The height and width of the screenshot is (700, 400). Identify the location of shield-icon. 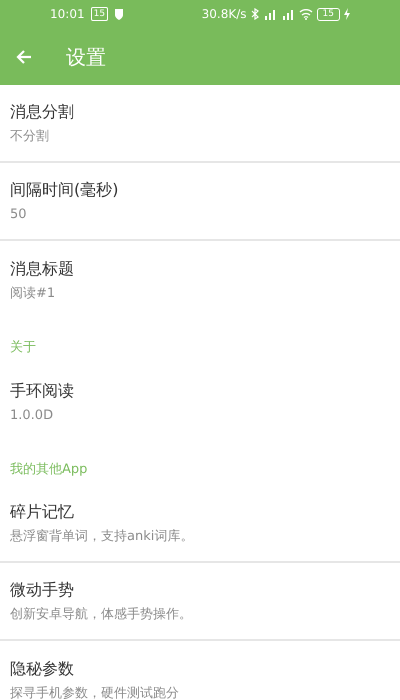
(119, 14).